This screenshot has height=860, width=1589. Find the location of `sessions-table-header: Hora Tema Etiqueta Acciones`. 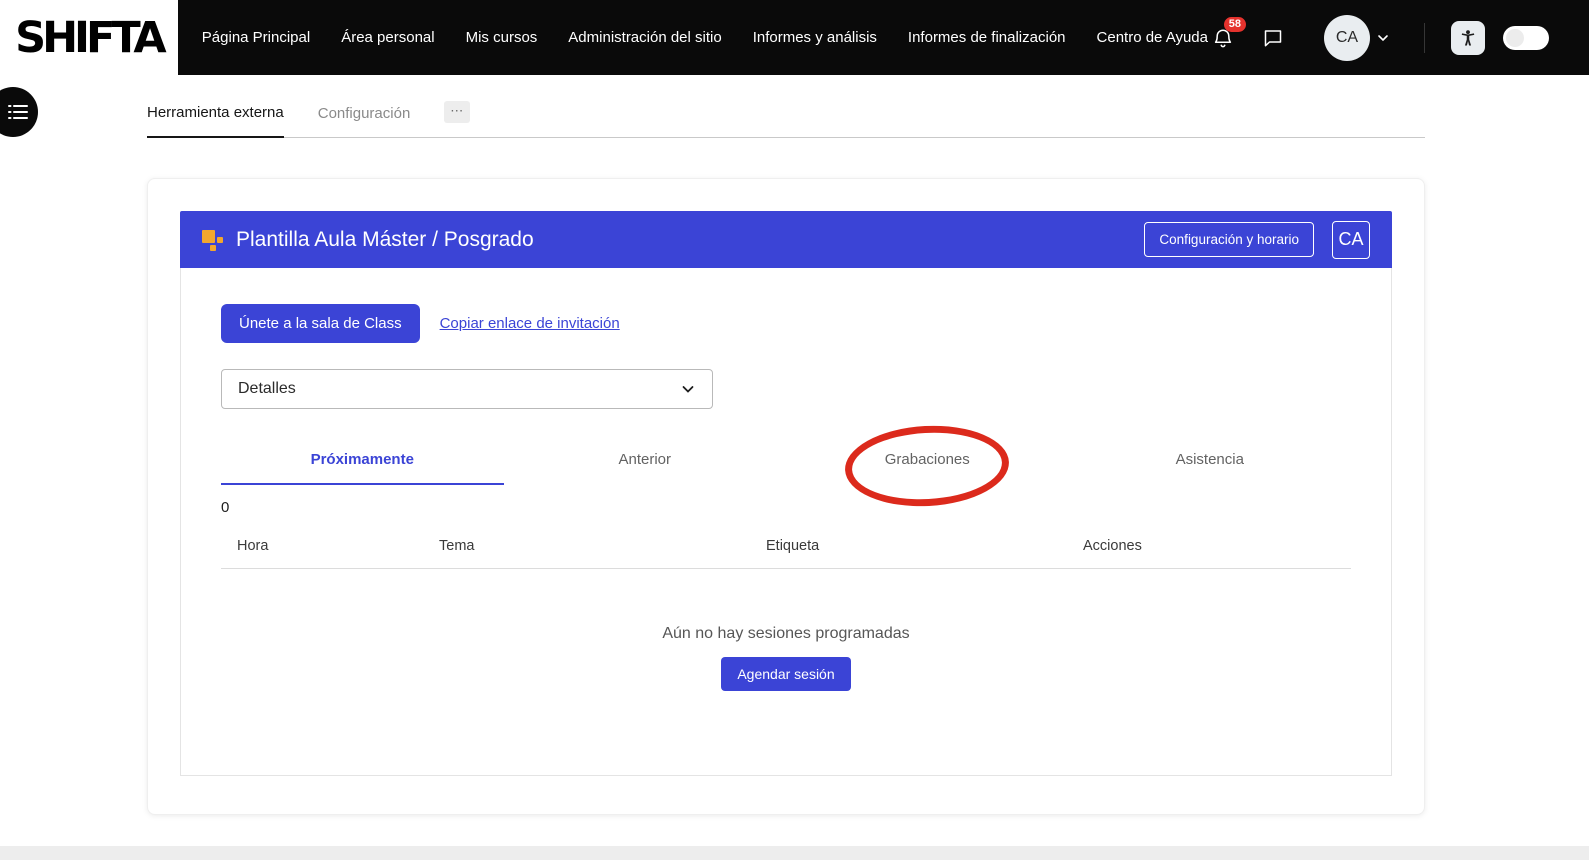

sessions-table-header: Hora Tema Etiqueta Acciones is located at coordinates (786, 553).